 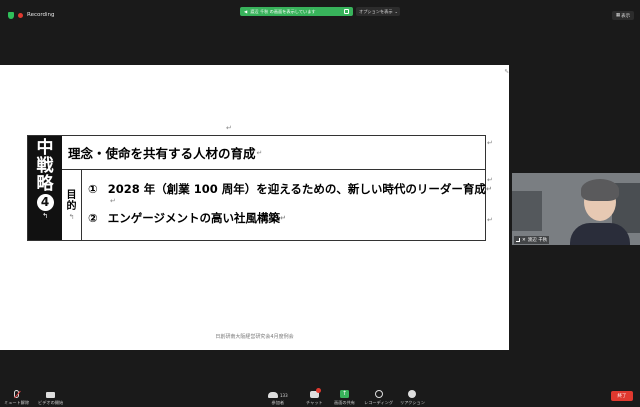 I want to click on share-screen-button: ↑ 画面の共有, so click(x=344, y=396).